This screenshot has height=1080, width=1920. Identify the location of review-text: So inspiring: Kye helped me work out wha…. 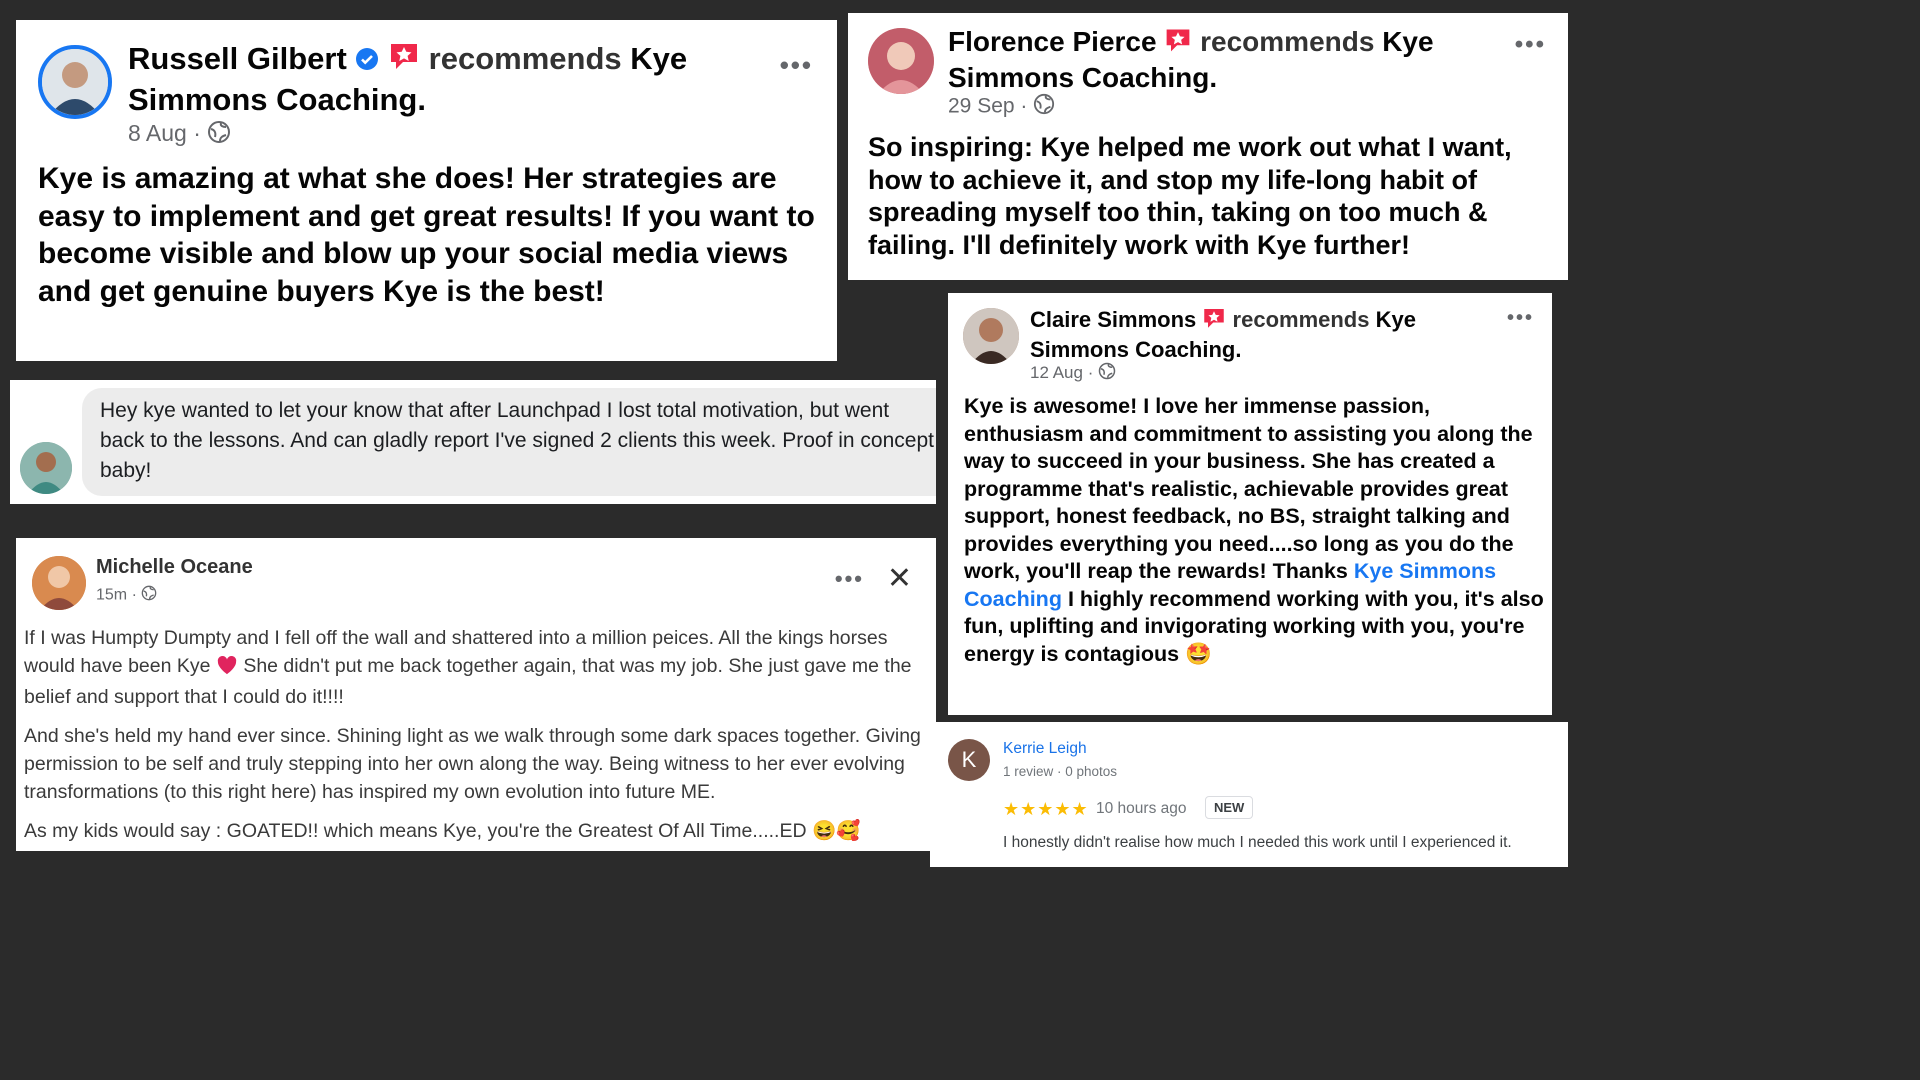
(1190, 196).